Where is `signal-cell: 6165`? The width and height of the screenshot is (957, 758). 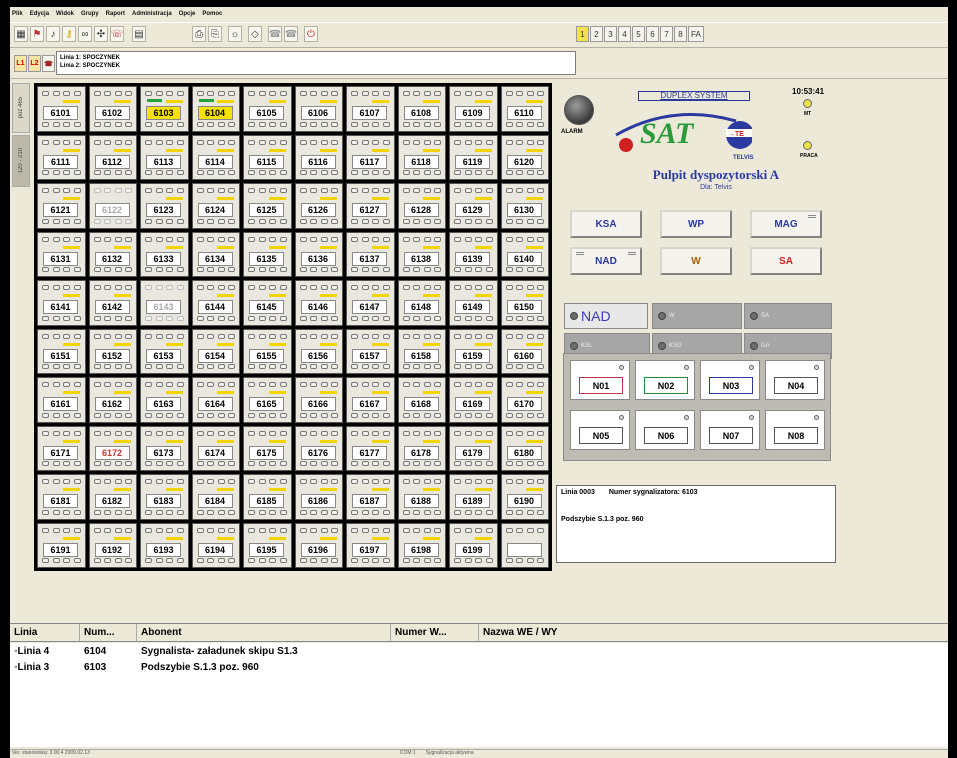
signal-cell: 6165 is located at coordinates (267, 400).